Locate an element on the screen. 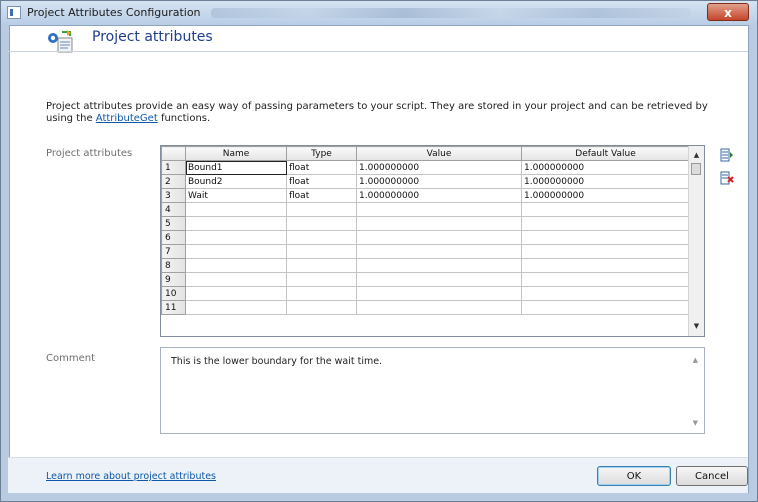 The height and width of the screenshot is (502, 758). close-button: x is located at coordinates (728, 12).